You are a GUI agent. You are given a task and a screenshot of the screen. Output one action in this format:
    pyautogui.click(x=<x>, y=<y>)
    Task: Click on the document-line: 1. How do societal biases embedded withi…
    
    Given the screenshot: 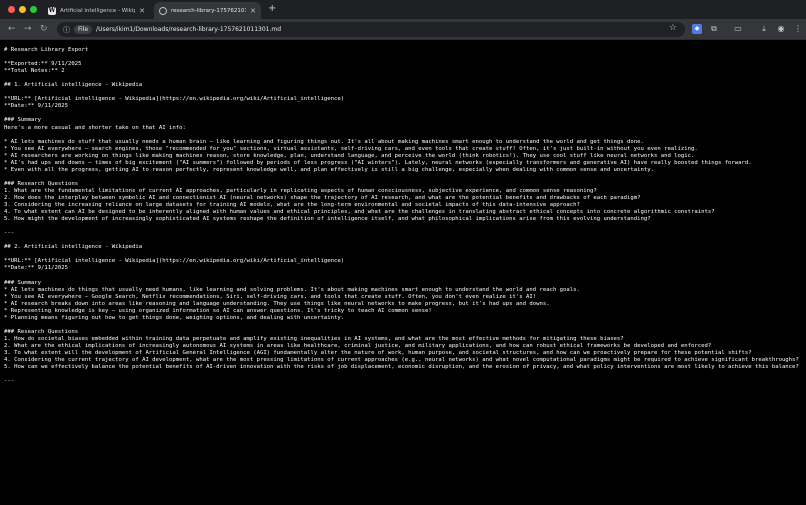 What is the action you would take?
    pyautogui.click(x=314, y=338)
    